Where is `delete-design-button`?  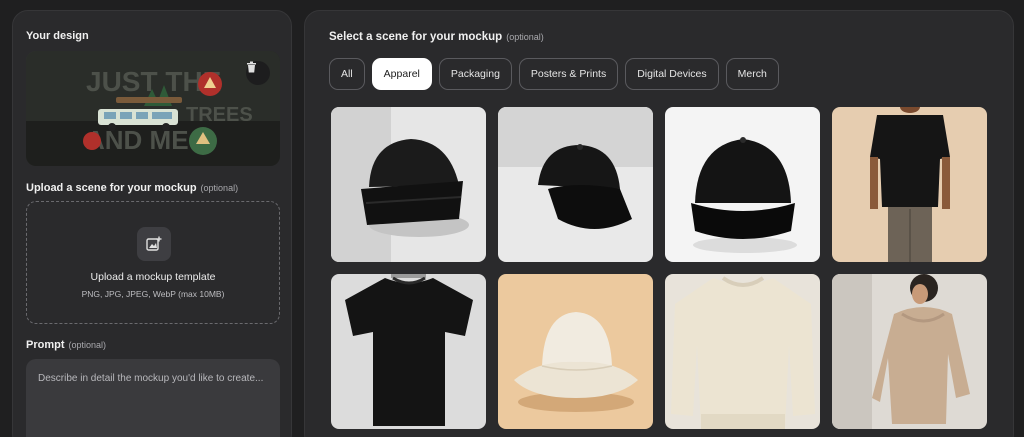
delete-design-button is located at coordinates (258, 73).